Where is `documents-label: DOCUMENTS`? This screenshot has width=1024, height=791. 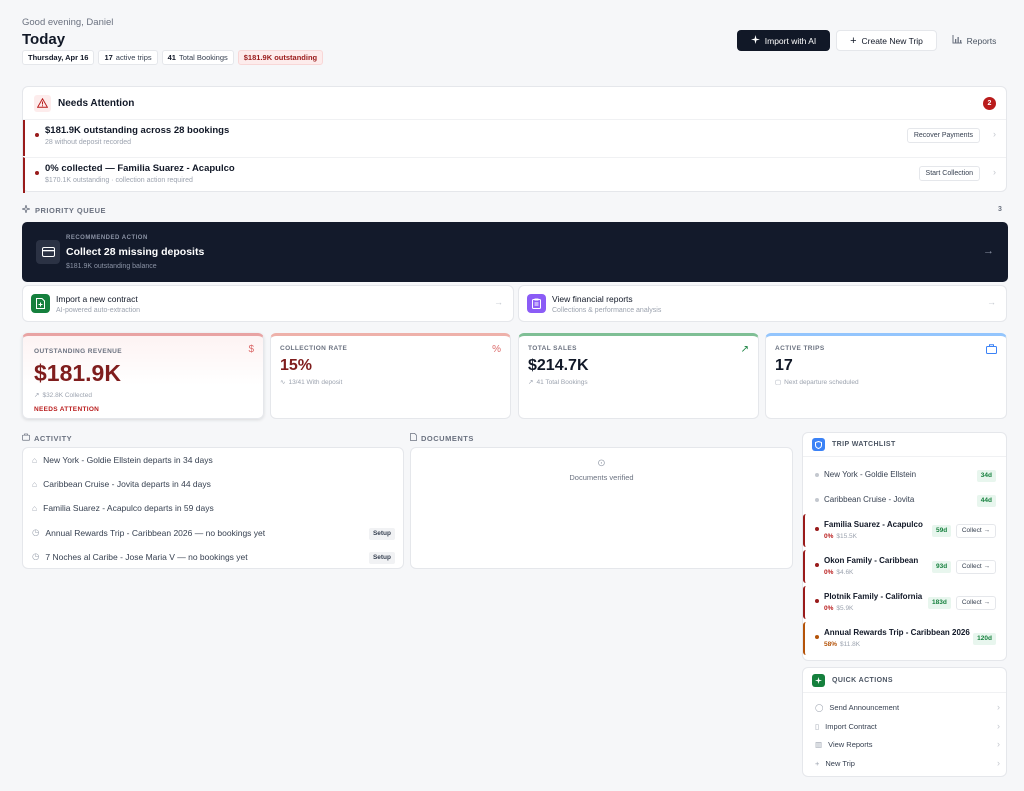 documents-label: DOCUMENTS is located at coordinates (442, 438).